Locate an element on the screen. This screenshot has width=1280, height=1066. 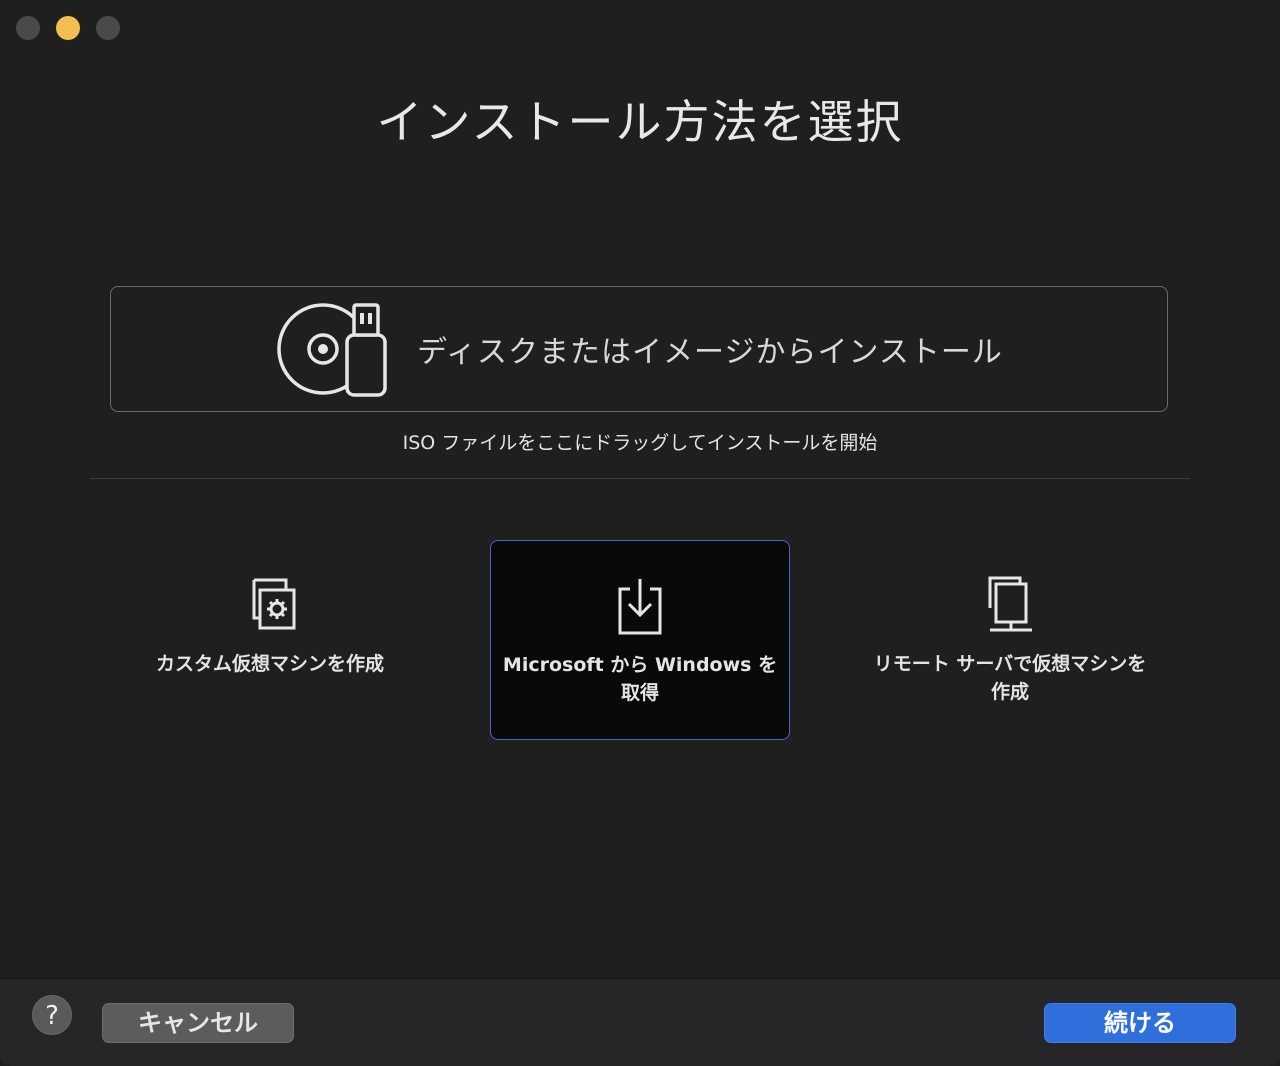
custom-vm-icon is located at coordinates (274, 604).